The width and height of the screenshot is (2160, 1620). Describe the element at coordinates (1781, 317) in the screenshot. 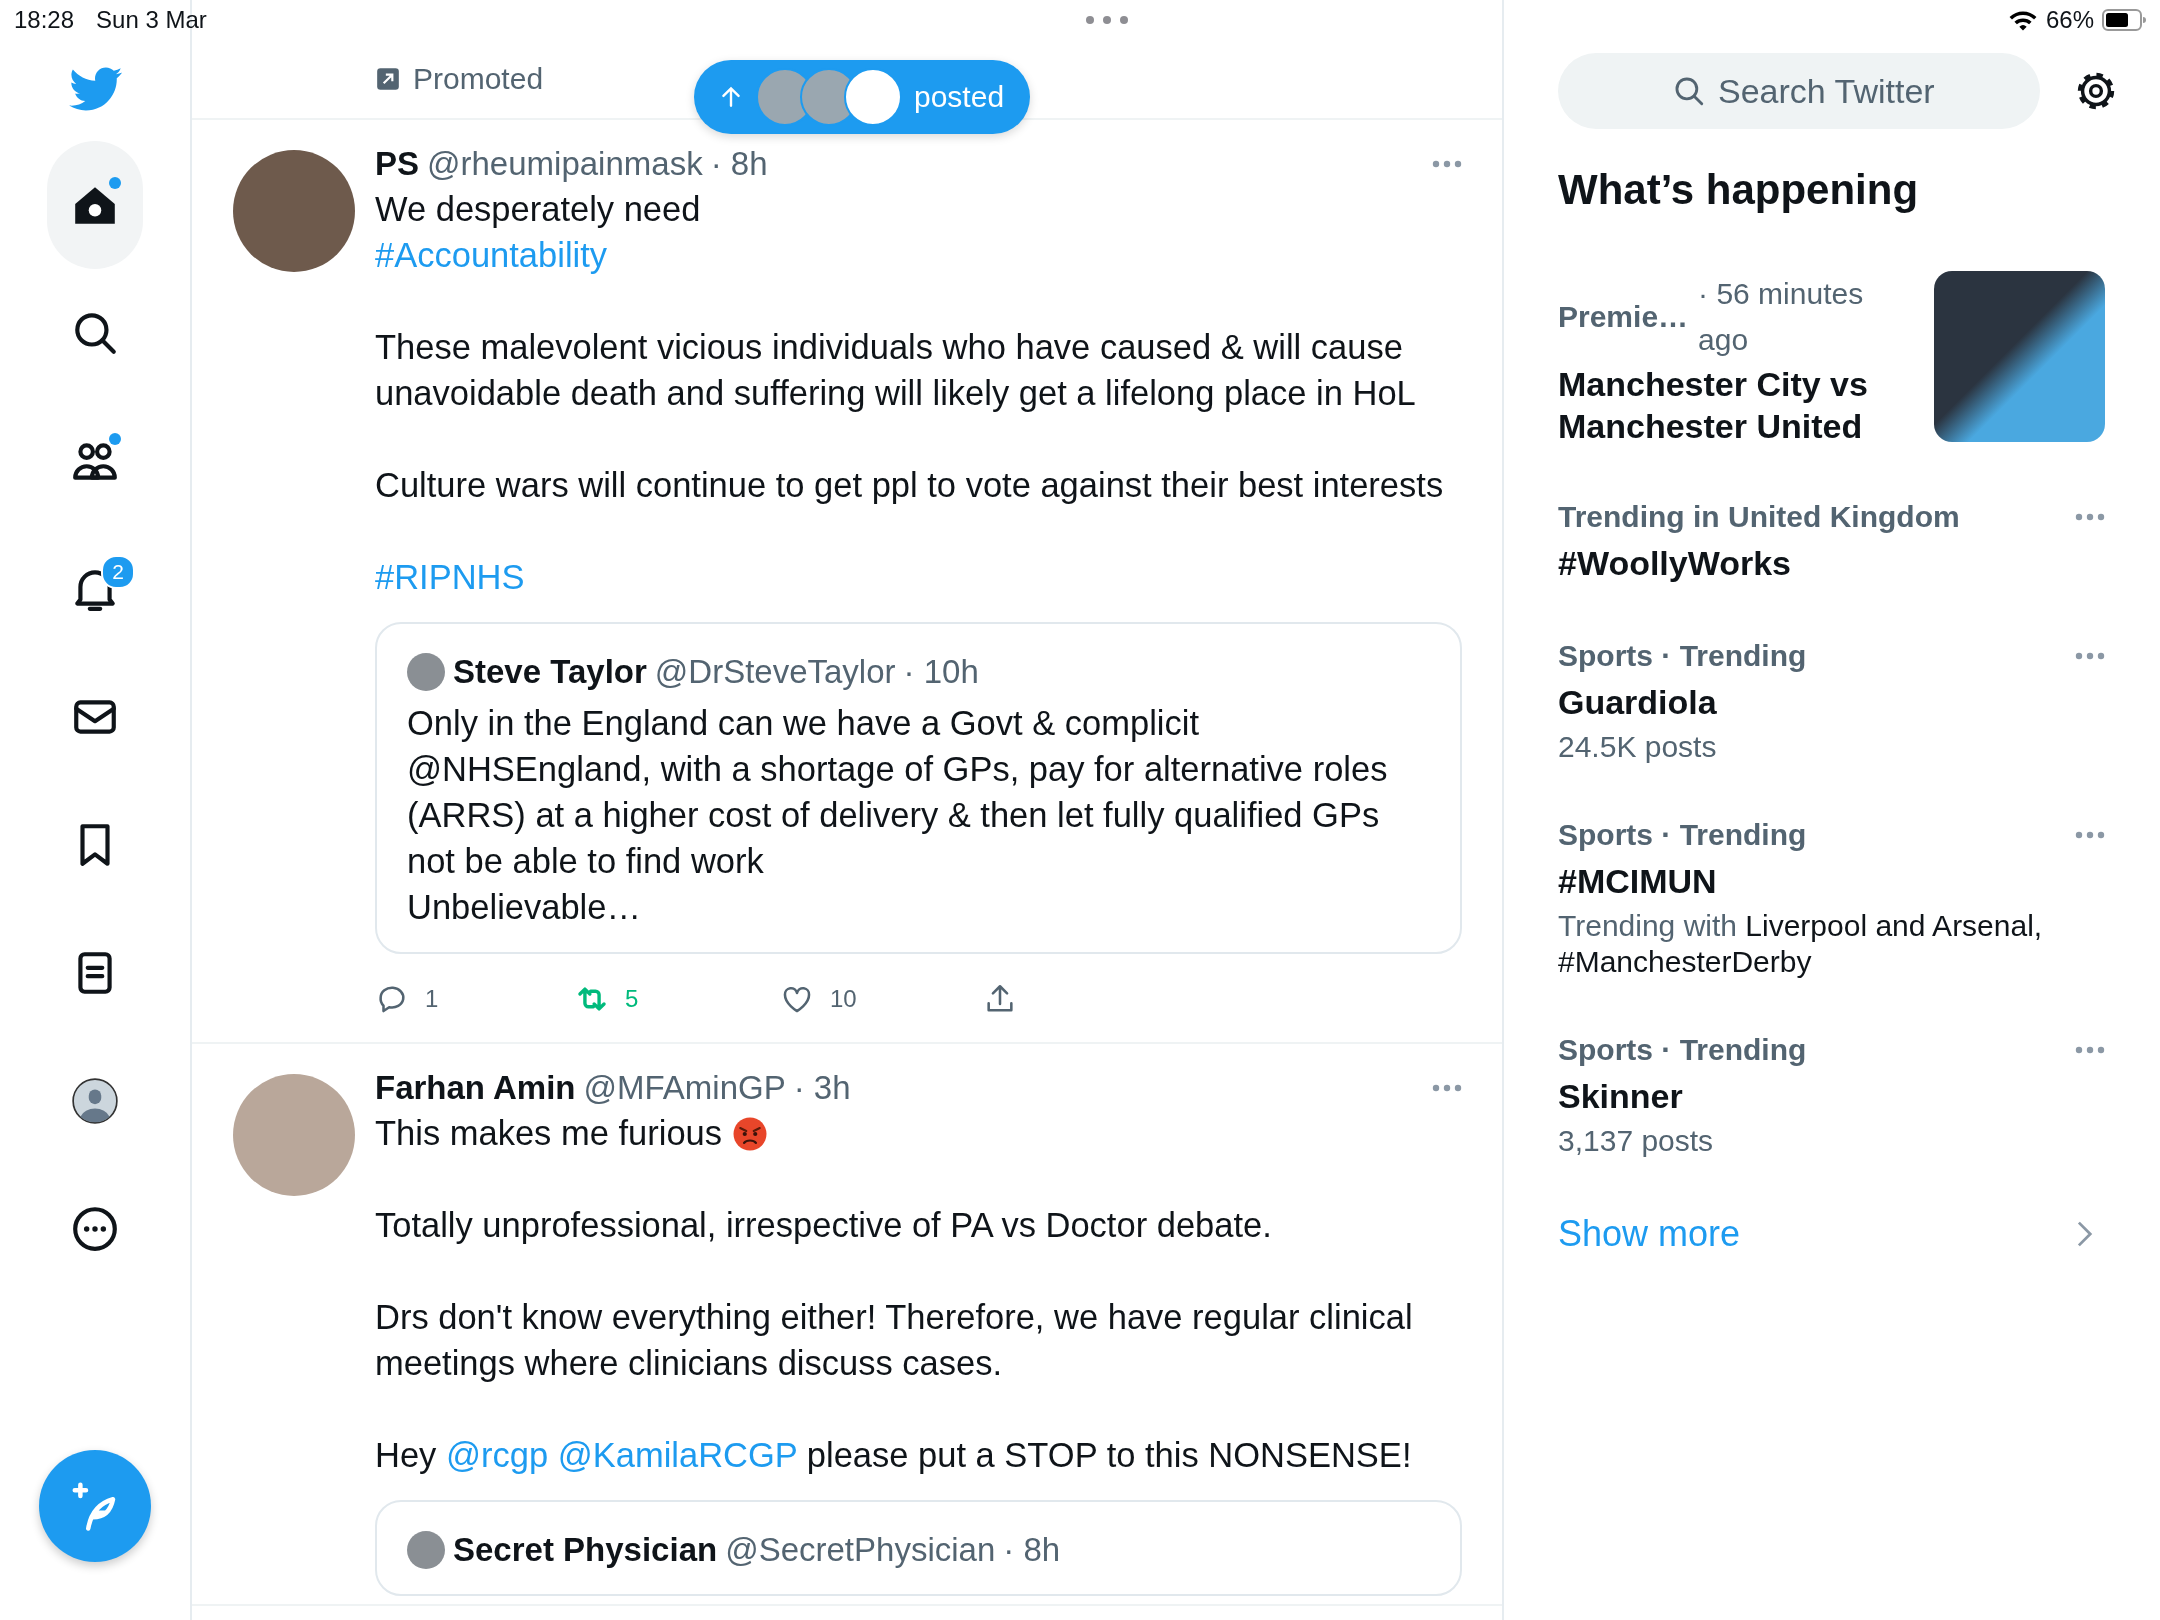

I see `trend-time: · 56 minutes ago` at that location.